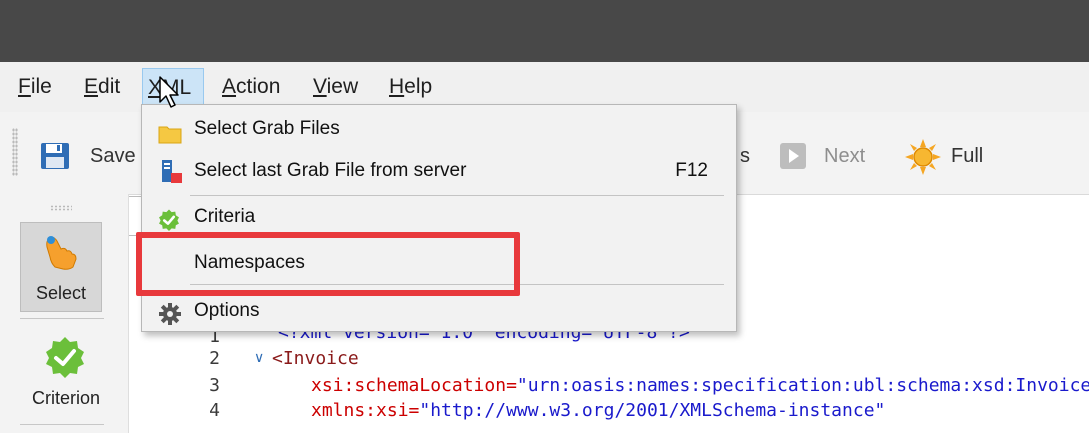  What do you see at coordinates (102, 87) in the screenshot?
I see `menu-edit: Edit` at bounding box center [102, 87].